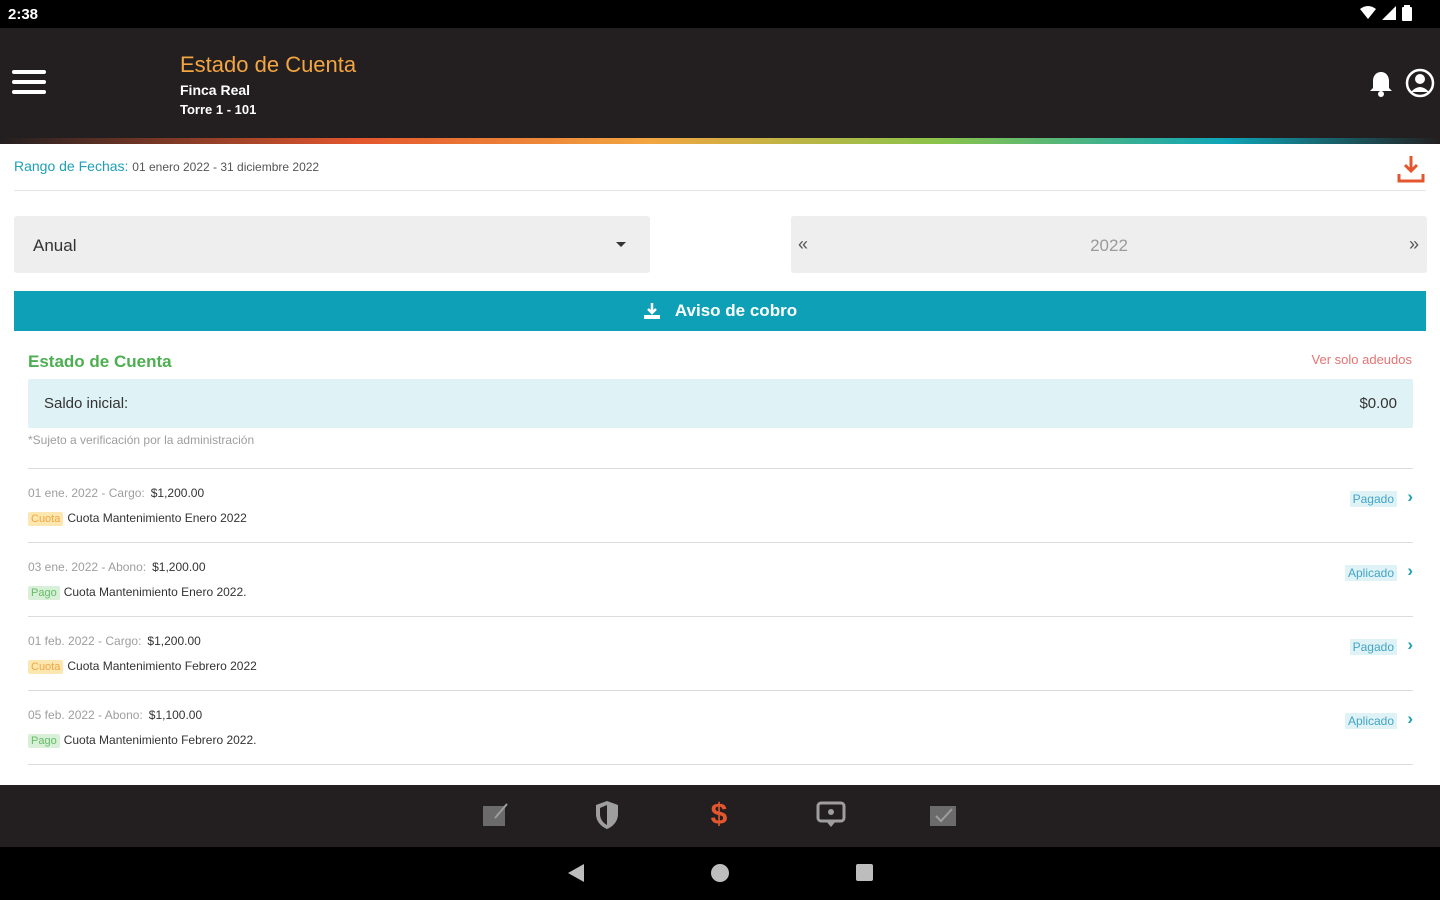  What do you see at coordinates (332, 244) in the screenshot?
I see `period-select: Anual` at bounding box center [332, 244].